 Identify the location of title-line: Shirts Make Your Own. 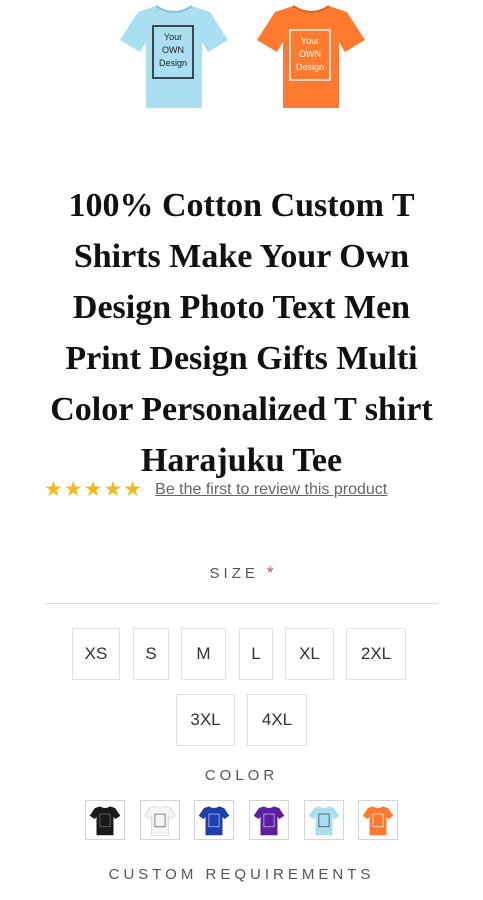
(241, 256).